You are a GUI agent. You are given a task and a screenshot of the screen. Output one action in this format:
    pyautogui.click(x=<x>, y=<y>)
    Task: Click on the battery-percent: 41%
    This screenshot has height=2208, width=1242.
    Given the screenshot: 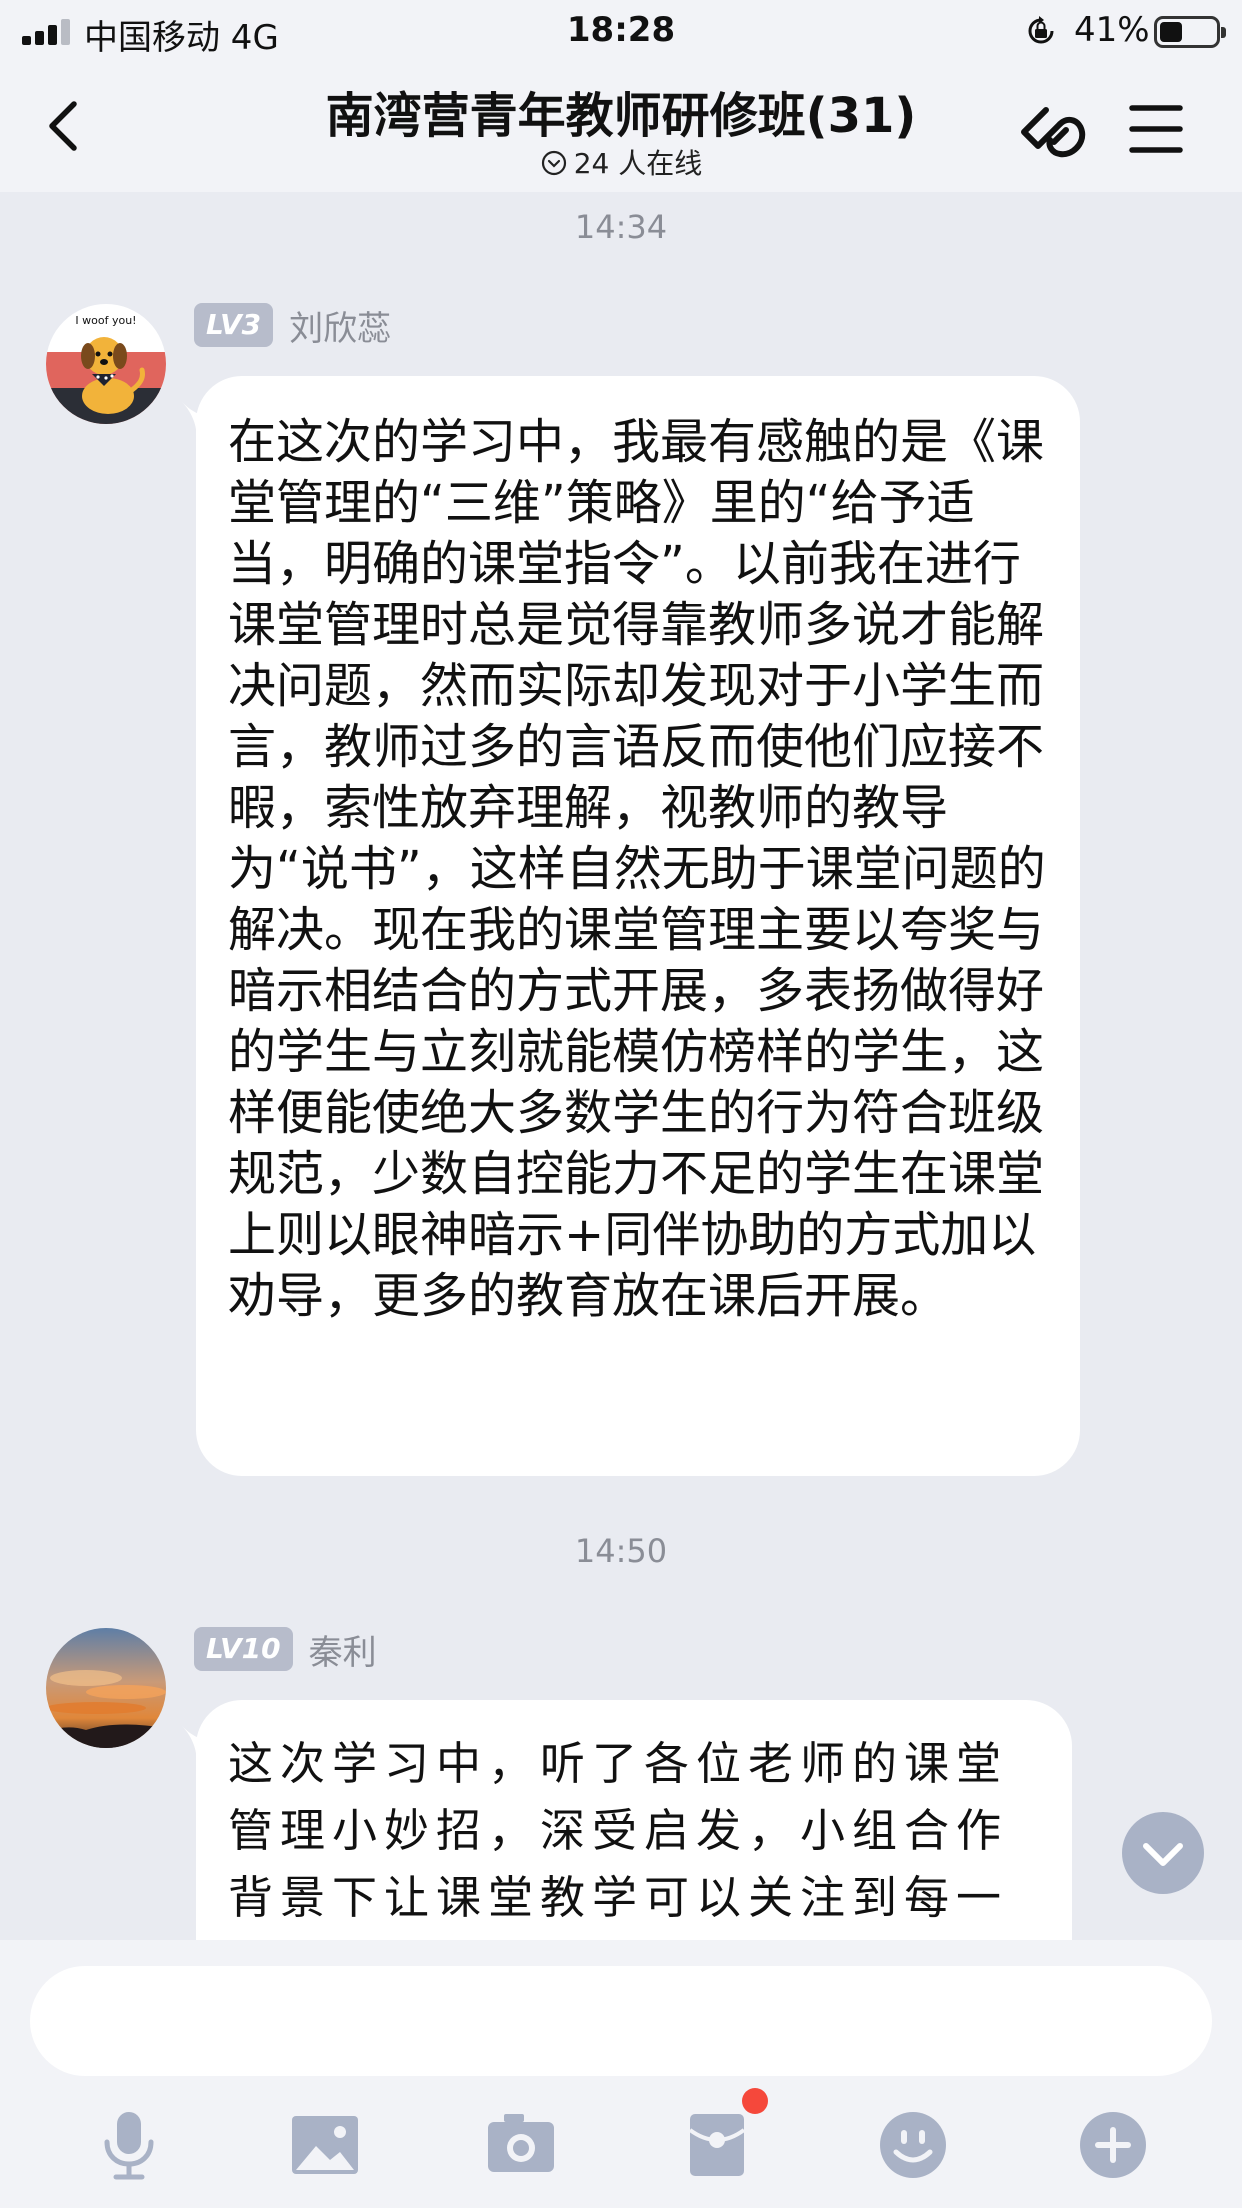 What is the action you would take?
    pyautogui.click(x=1112, y=30)
    